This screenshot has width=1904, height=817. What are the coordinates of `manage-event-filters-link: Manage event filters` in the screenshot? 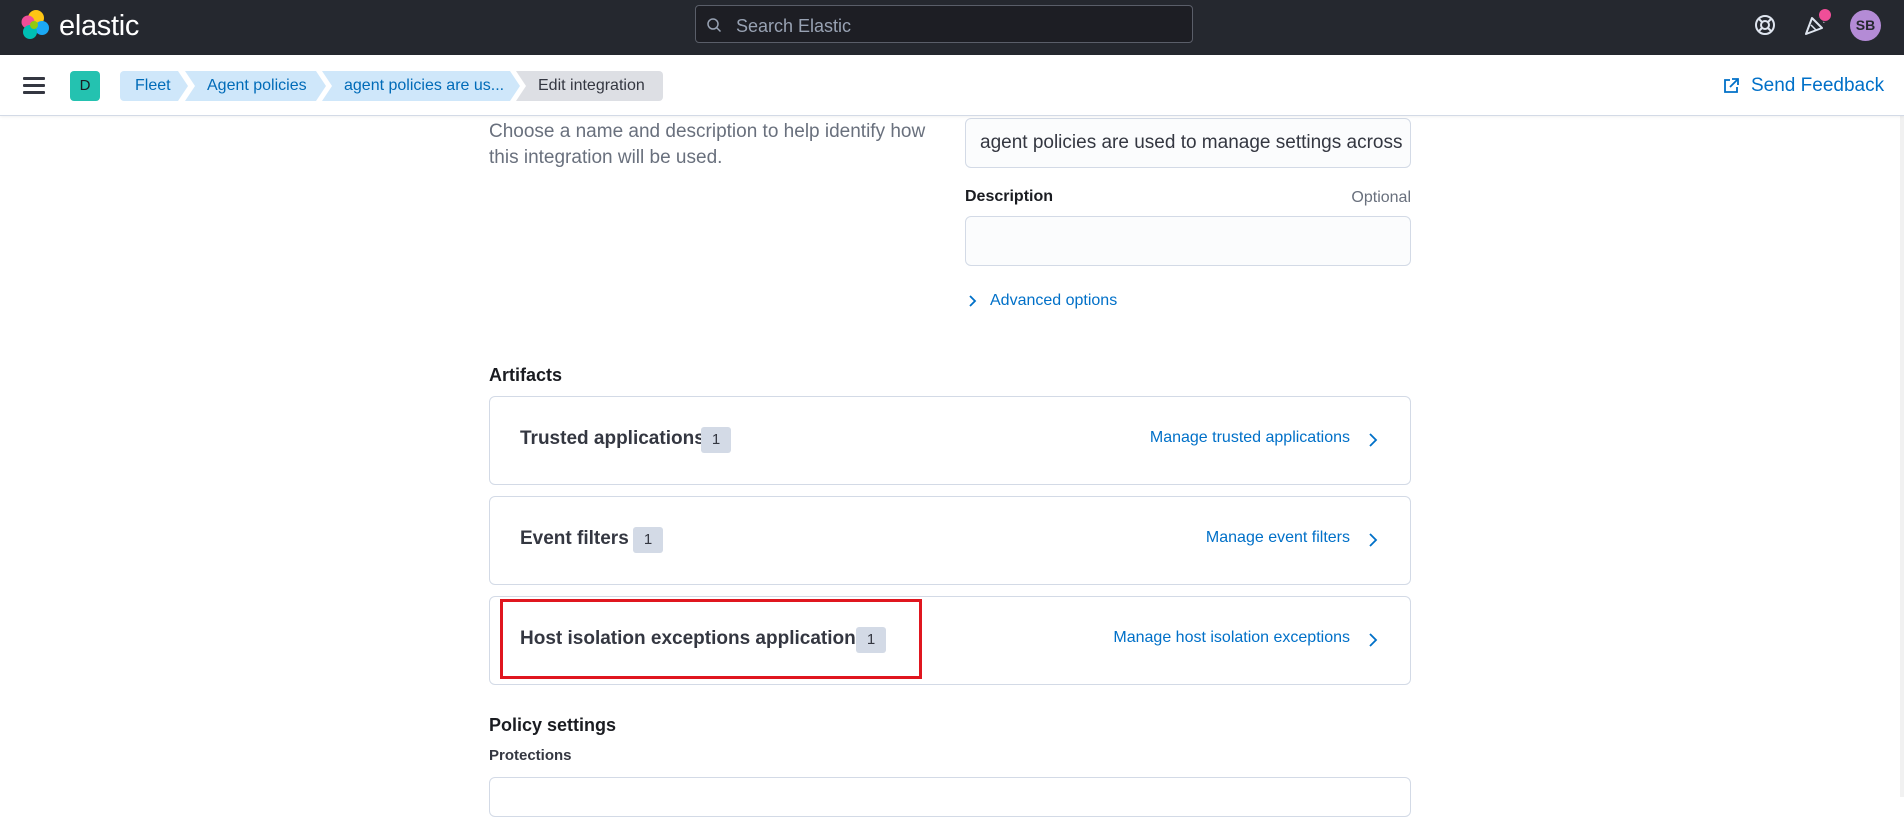 It's located at (1278, 538).